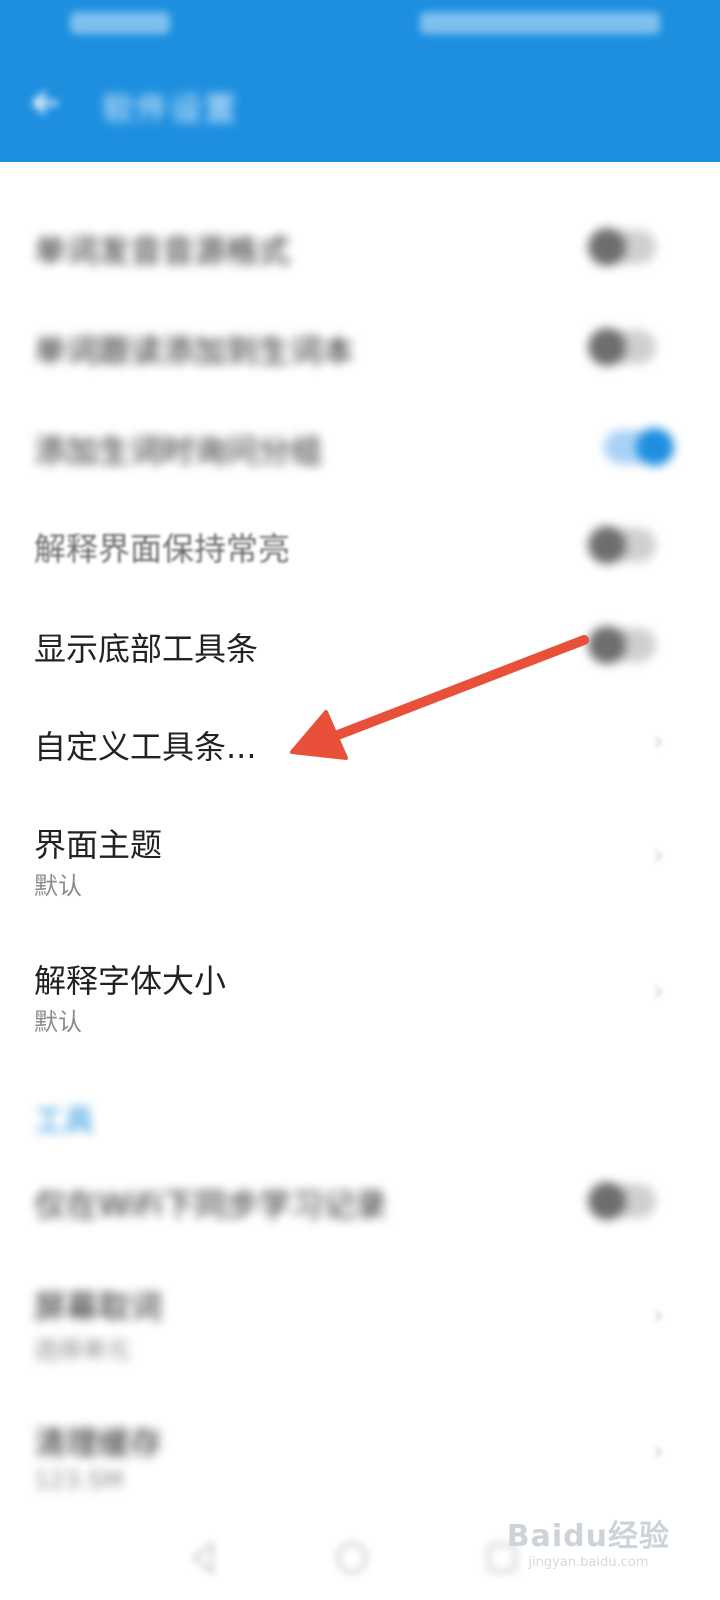 The height and width of the screenshot is (1600, 720). Describe the element at coordinates (146, 649) in the screenshot. I see `setting-label: 显示底部工具条` at that location.